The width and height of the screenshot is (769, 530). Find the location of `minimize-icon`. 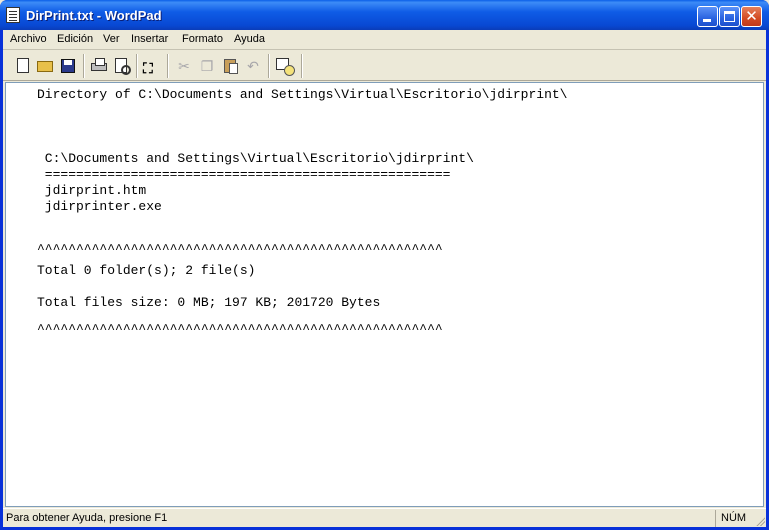

minimize-icon is located at coordinates (707, 20).